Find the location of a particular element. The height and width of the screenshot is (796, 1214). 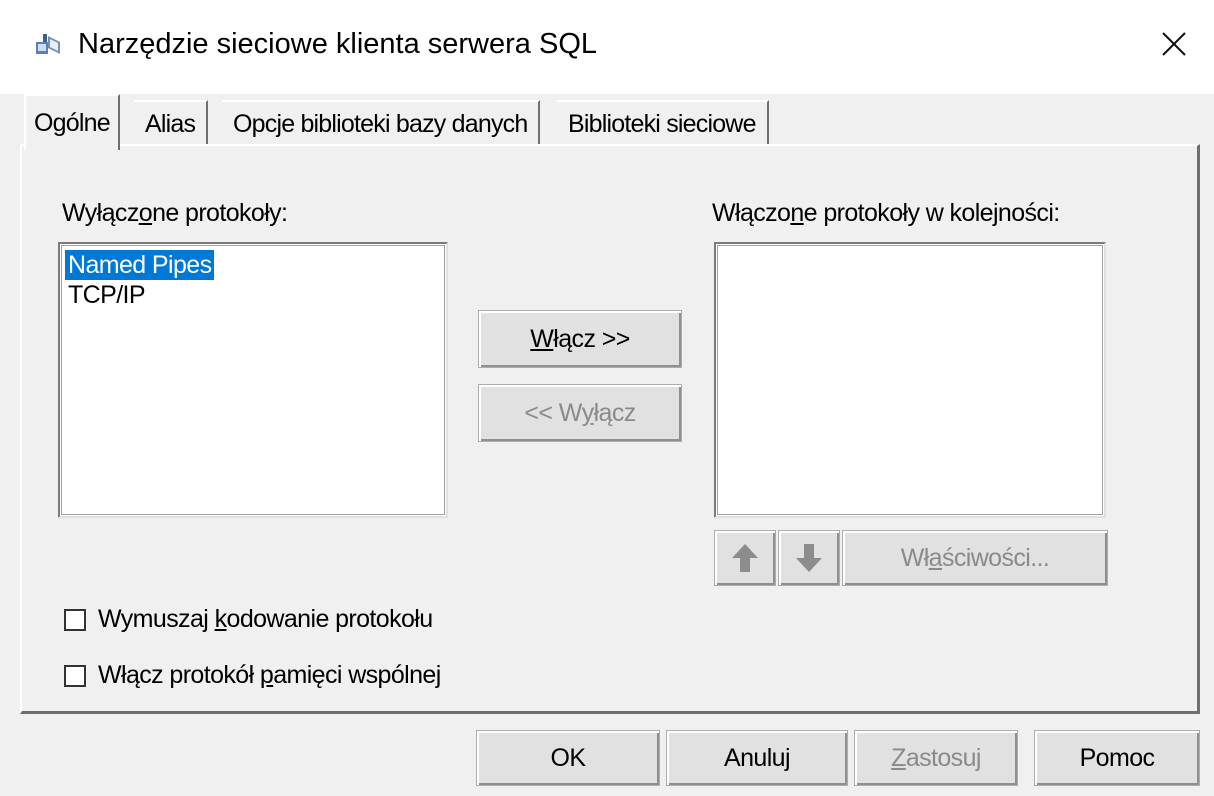

arrow-up-icon is located at coordinates (745, 558).